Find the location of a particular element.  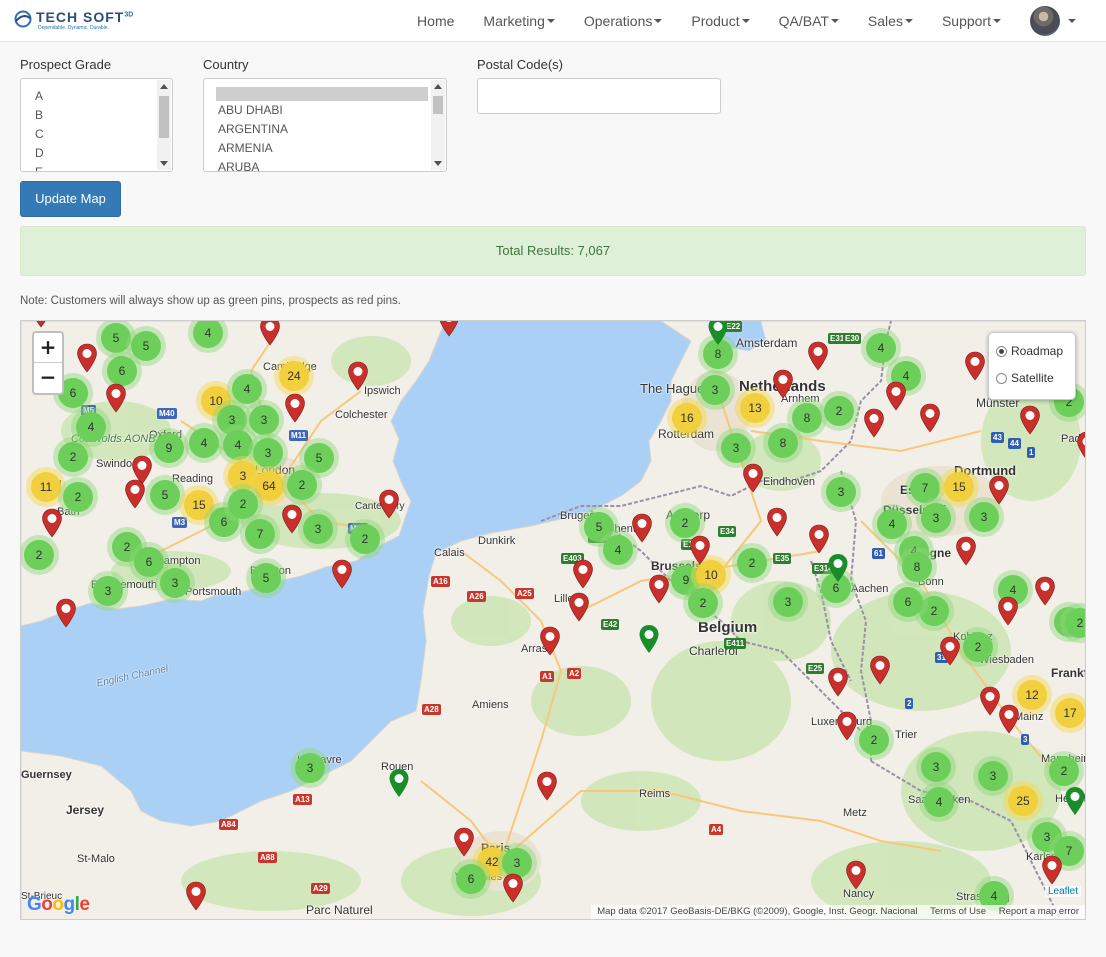

nav-product: Product is located at coordinates (720, 21).